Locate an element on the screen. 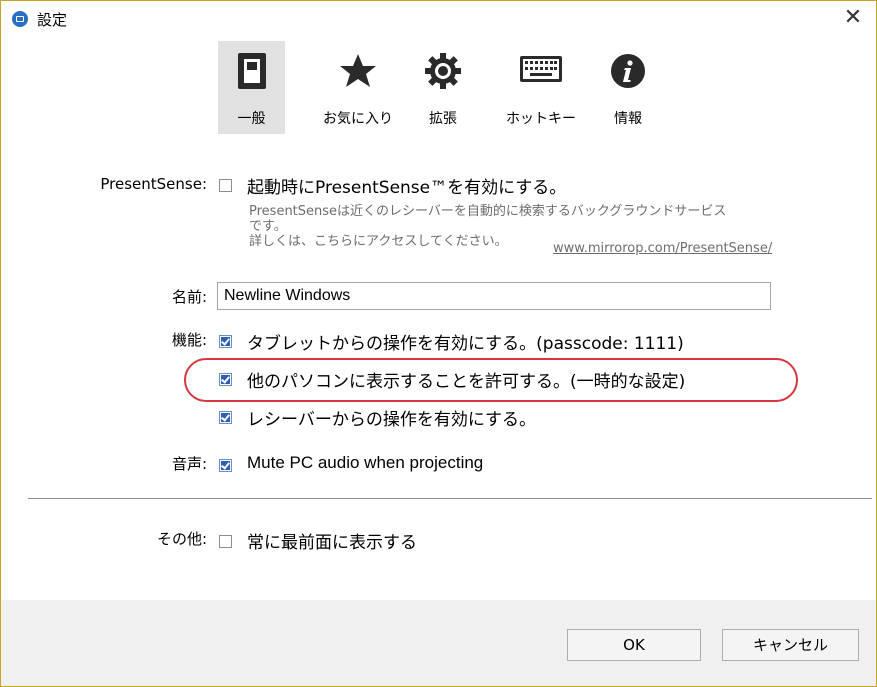 Image resolution: width=877 pixels, height=687 pixels. divider is located at coordinates (450, 498).